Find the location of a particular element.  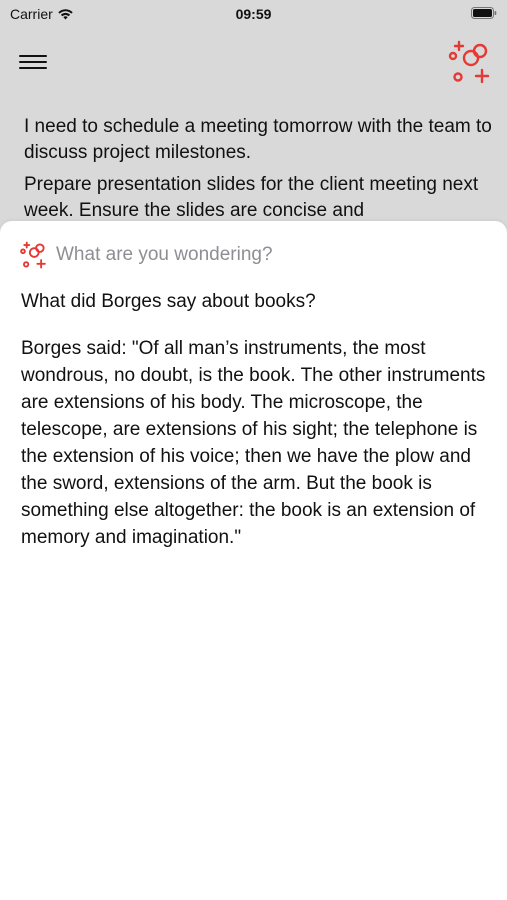

status-time: 09:59 is located at coordinates (253, 14).